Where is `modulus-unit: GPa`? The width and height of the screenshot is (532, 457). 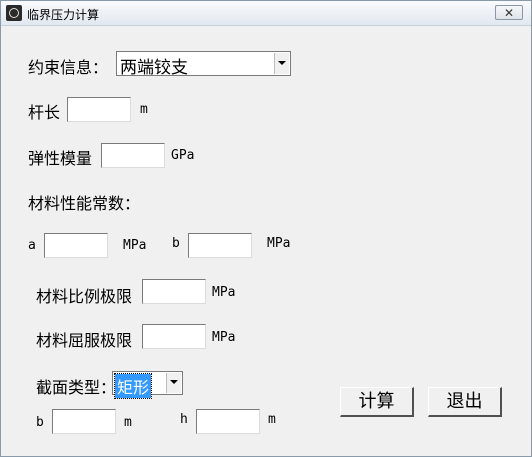
modulus-unit: GPa is located at coordinates (183, 155).